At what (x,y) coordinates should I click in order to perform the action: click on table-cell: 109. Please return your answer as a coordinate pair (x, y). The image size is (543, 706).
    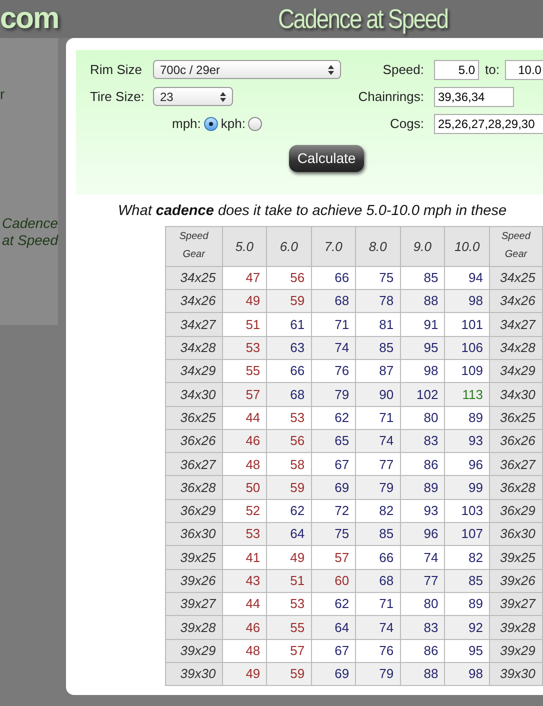
    Looking at the image, I should click on (467, 371).